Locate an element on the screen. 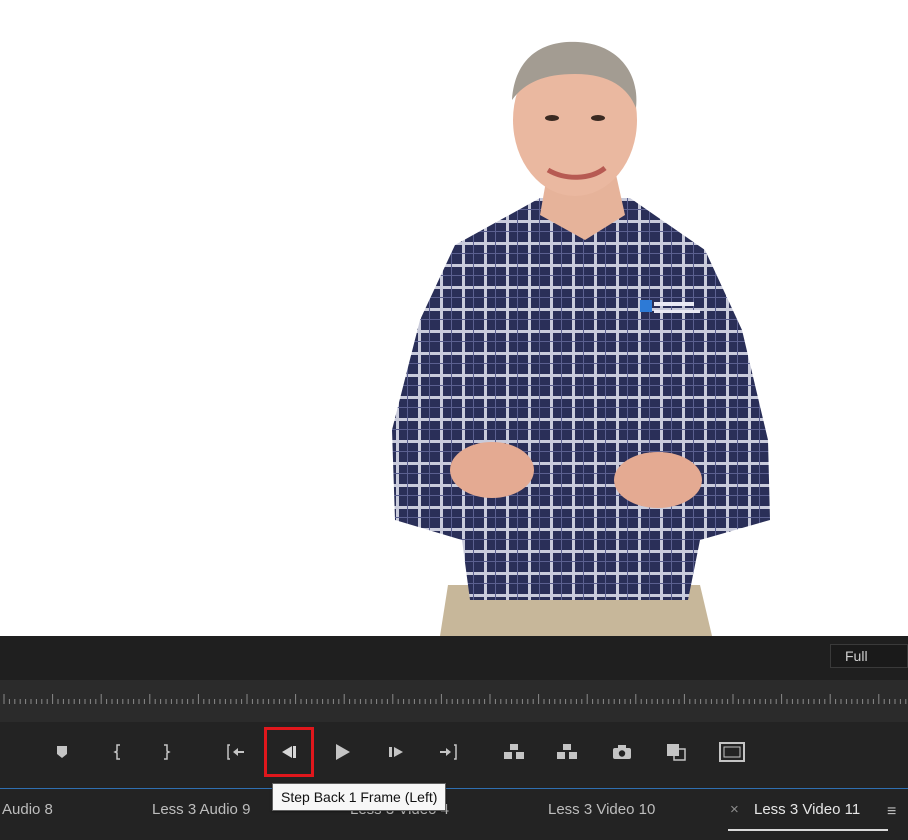  mark-in-button is located at coordinates (118, 752).